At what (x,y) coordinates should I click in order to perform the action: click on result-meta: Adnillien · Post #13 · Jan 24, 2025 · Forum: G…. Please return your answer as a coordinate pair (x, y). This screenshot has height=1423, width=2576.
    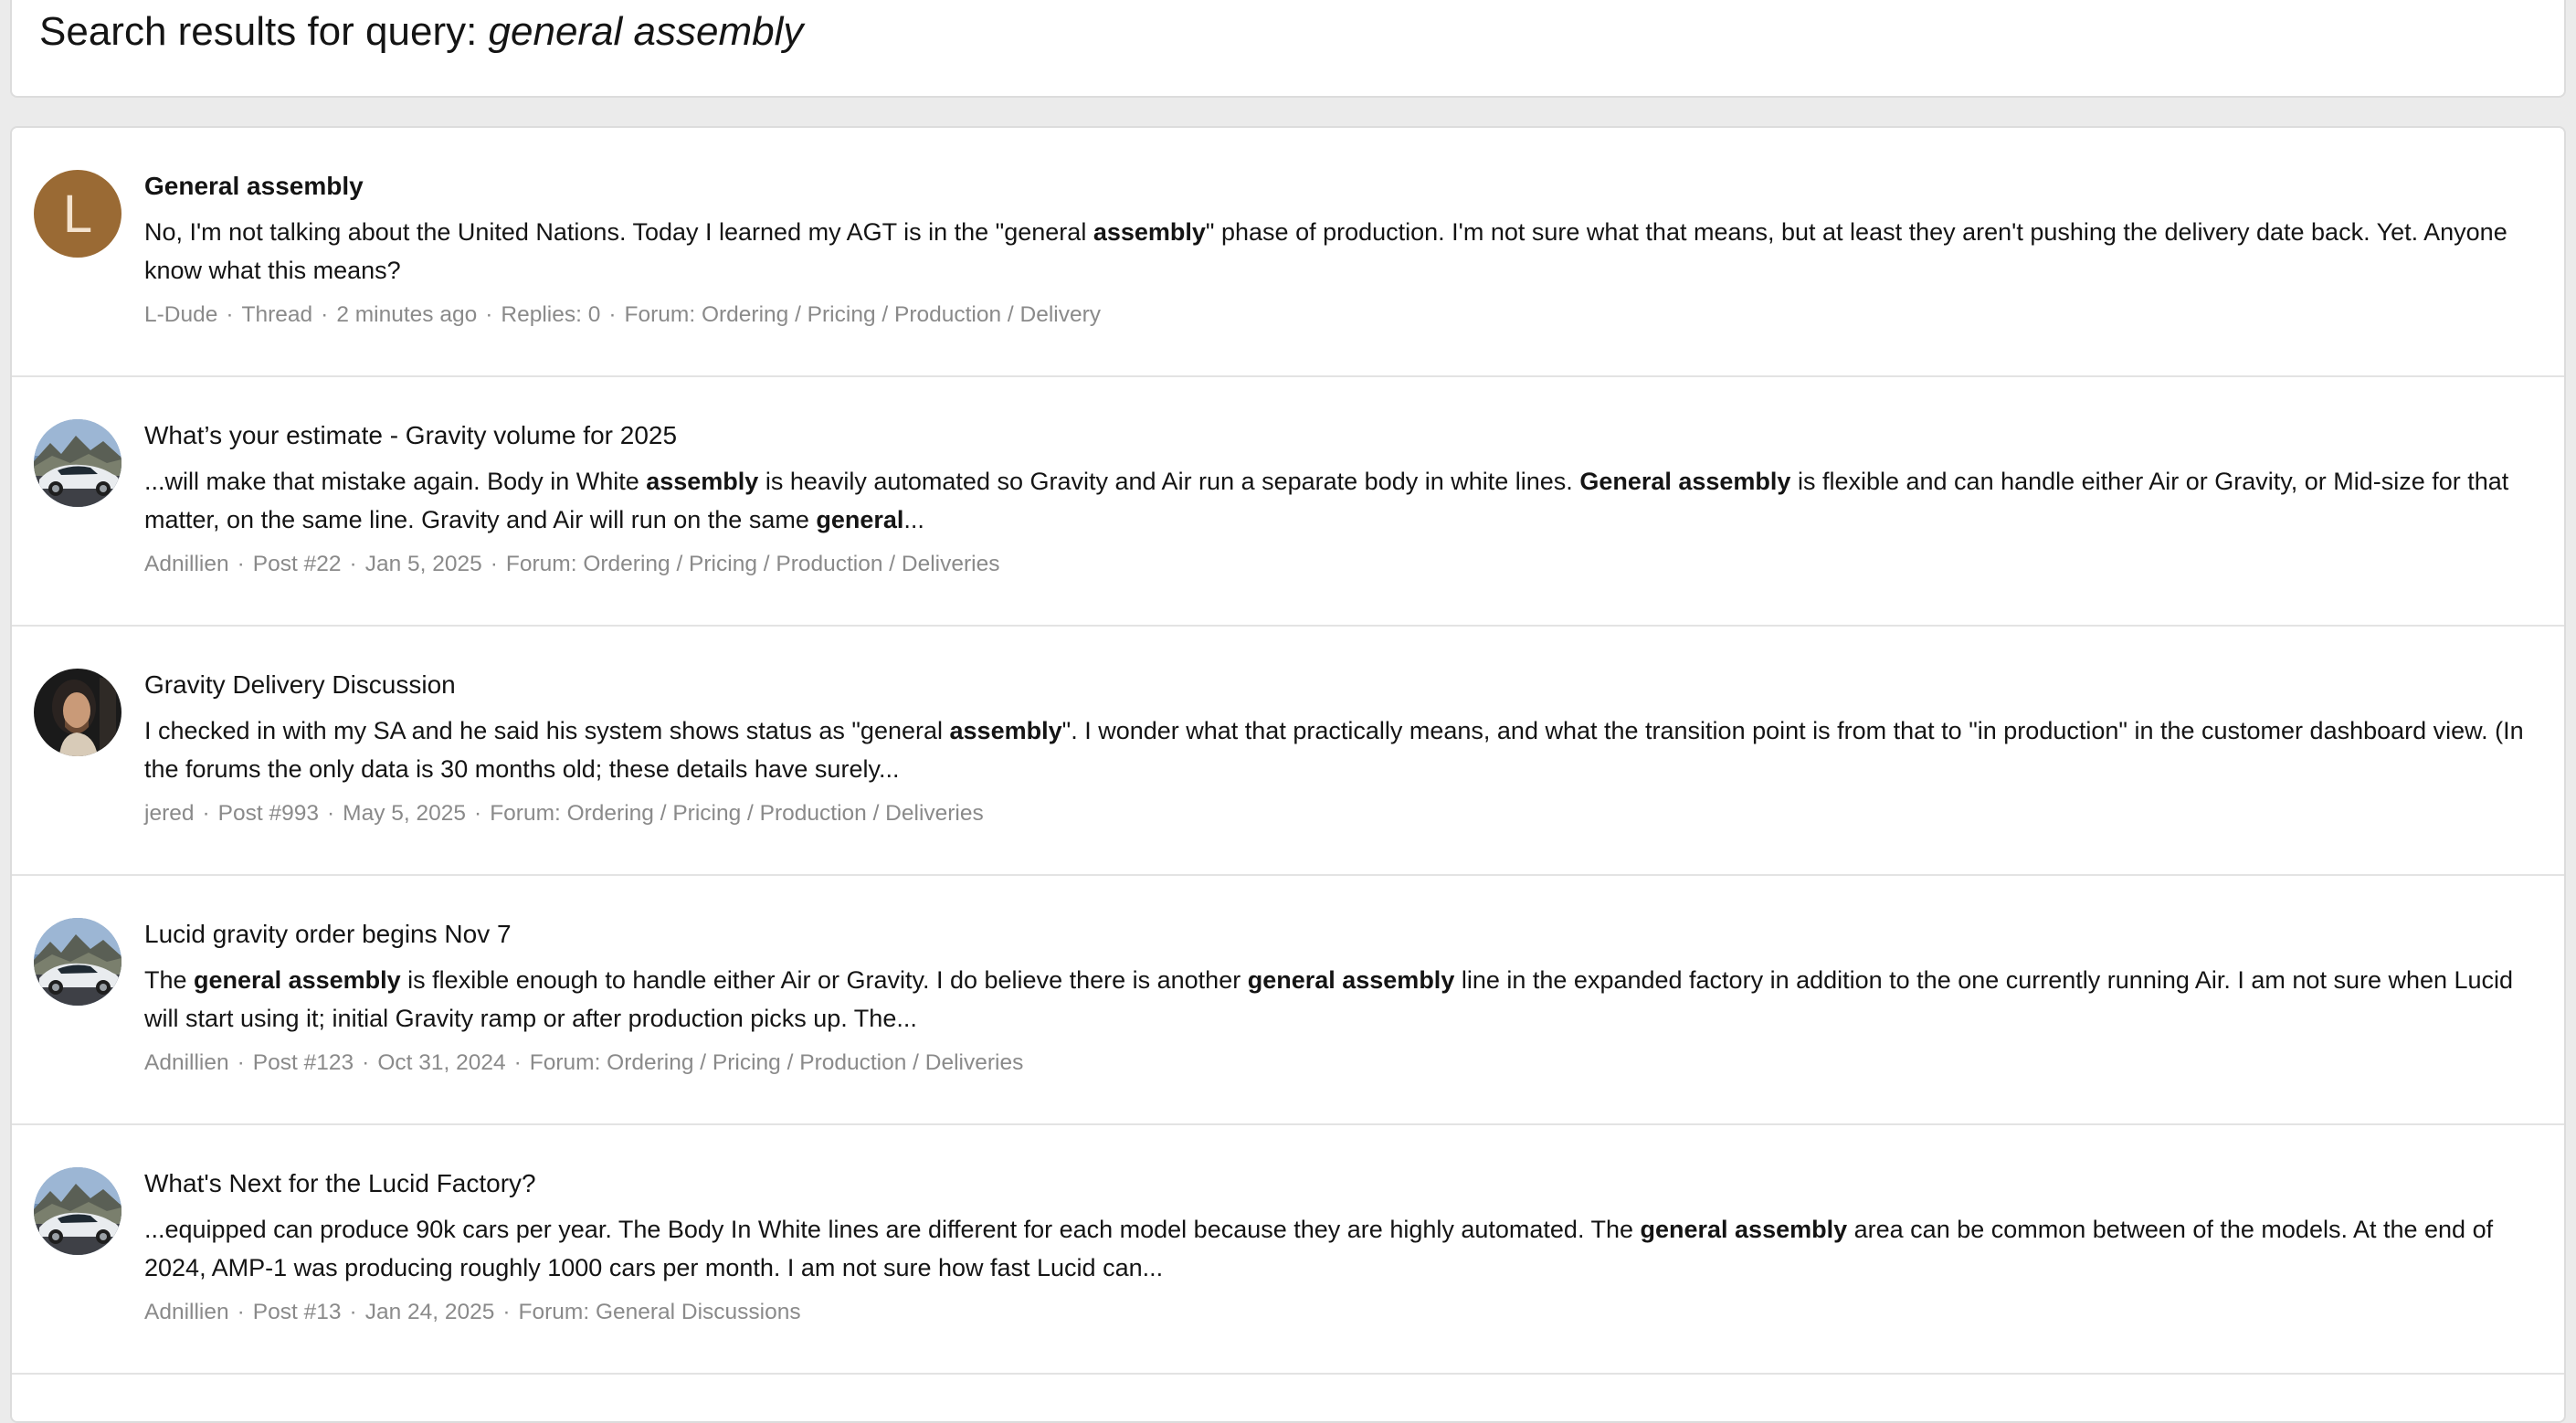
    Looking at the image, I should click on (1344, 1312).